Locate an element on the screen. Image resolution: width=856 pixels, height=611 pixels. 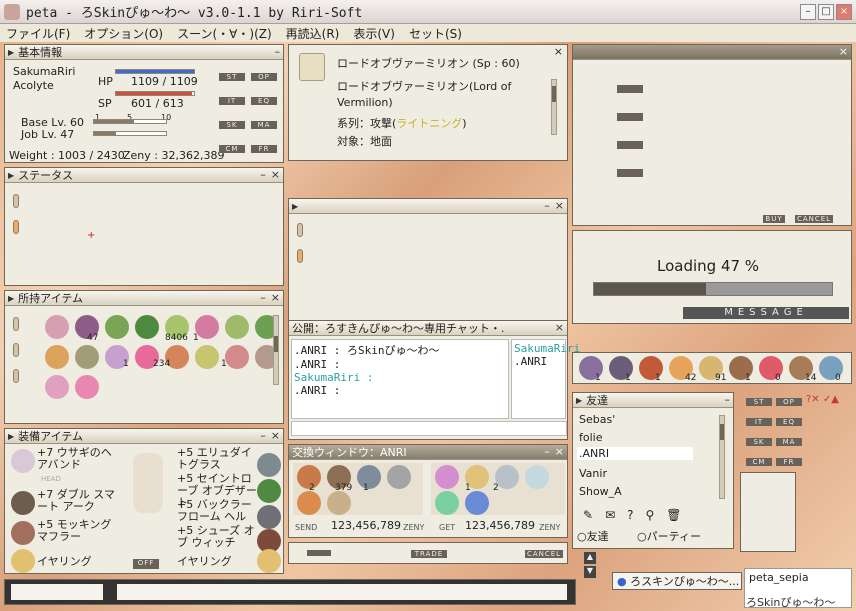
friend-item-selected: .ANRI is located at coordinates (635, 453).